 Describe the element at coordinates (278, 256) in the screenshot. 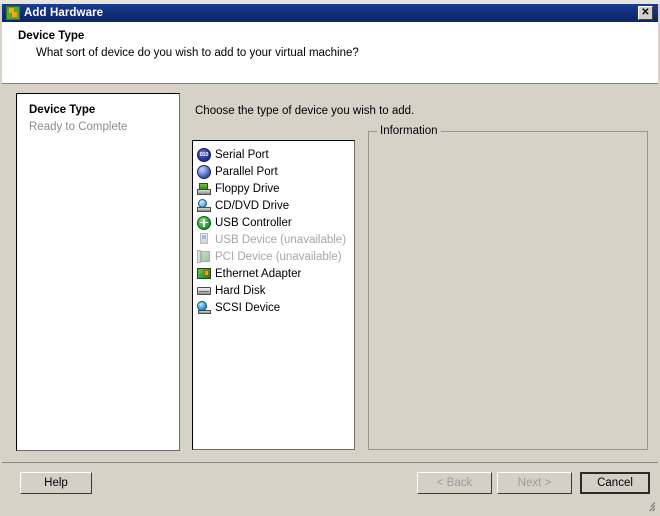

I see `list-item-label: PCI Device (unavailable)` at that location.